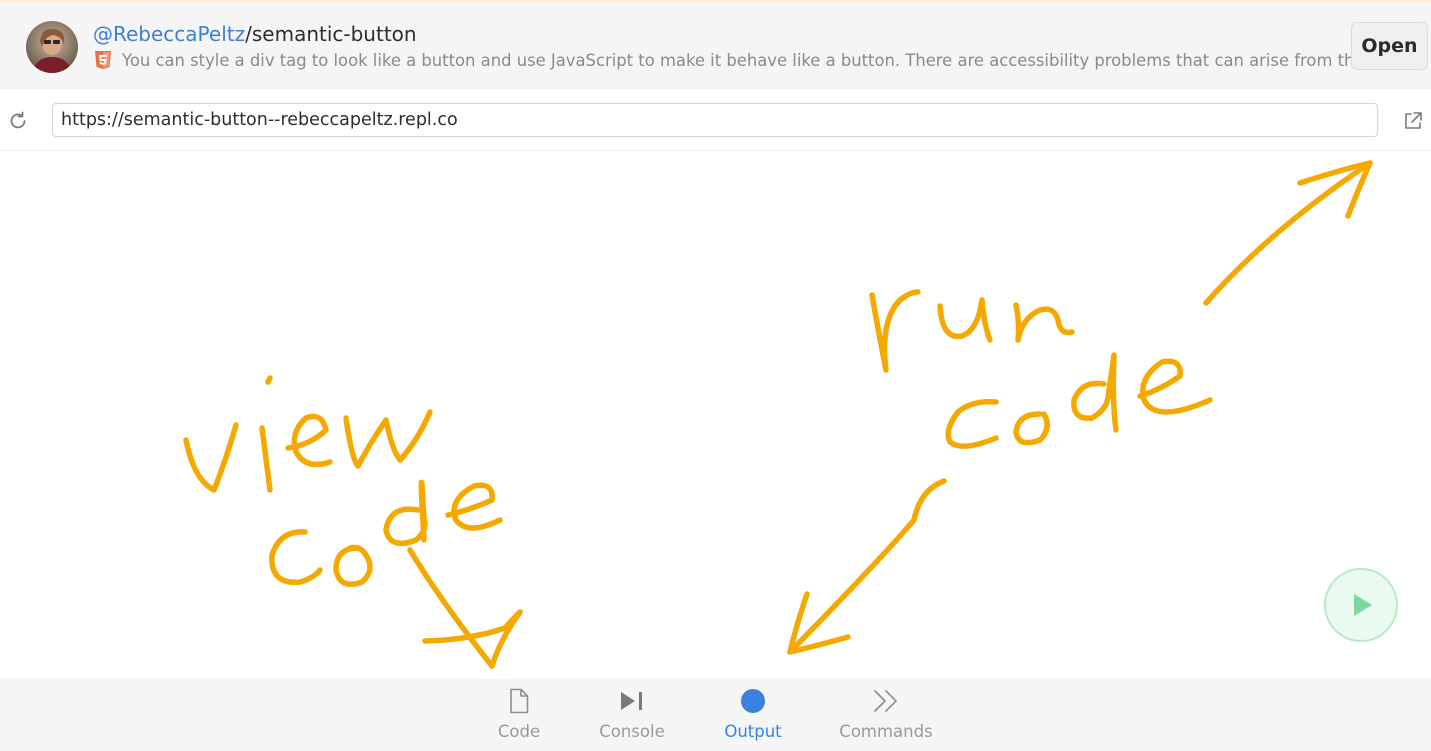 This screenshot has width=1431, height=751. I want to click on tab-output-label: Output, so click(753, 731).